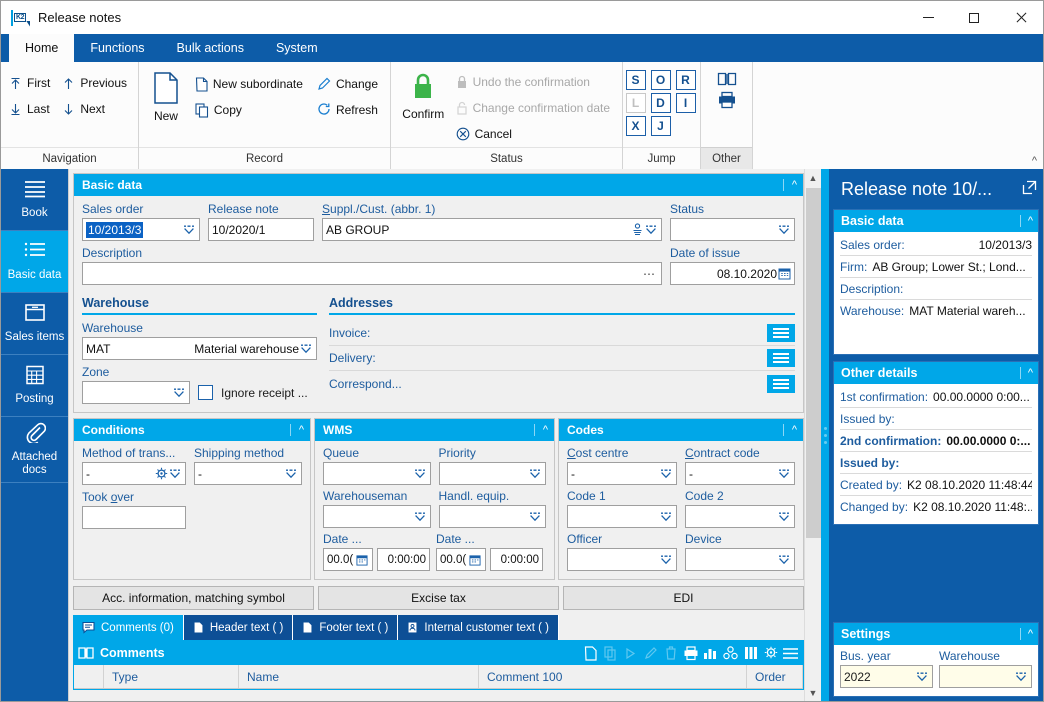 The height and width of the screenshot is (702, 1044). What do you see at coordinates (622, 516) in the screenshot?
I see `code1-input` at bounding box center [622, 516].